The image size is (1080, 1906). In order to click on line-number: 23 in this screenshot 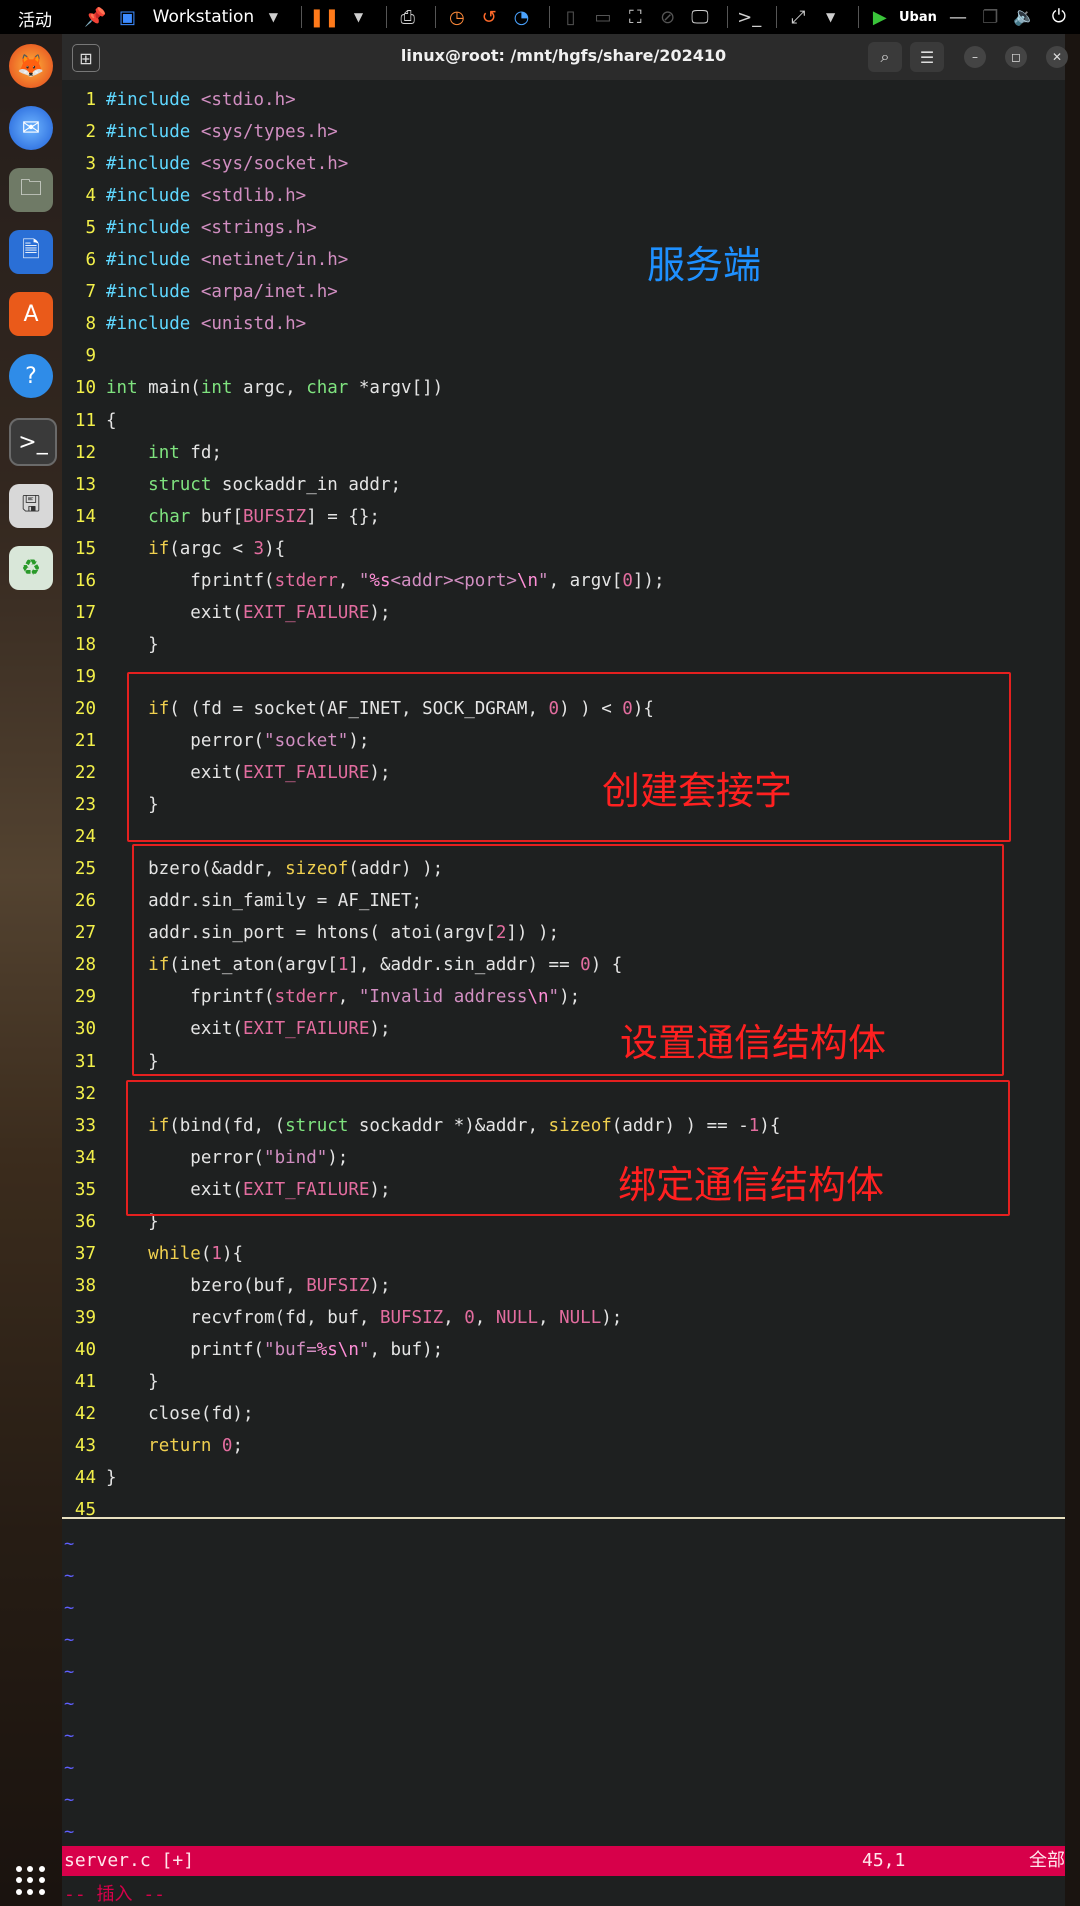, I will do `click(85, 805)`.